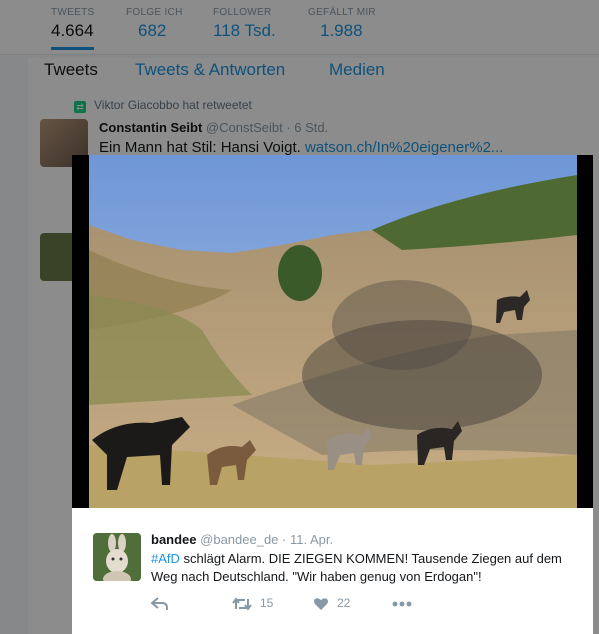 This screenshot has width=599, height=634. What do you see at coordinates (159, 603) in the screenshot?
I see `reply-icon` at bounding box center [159, 603].